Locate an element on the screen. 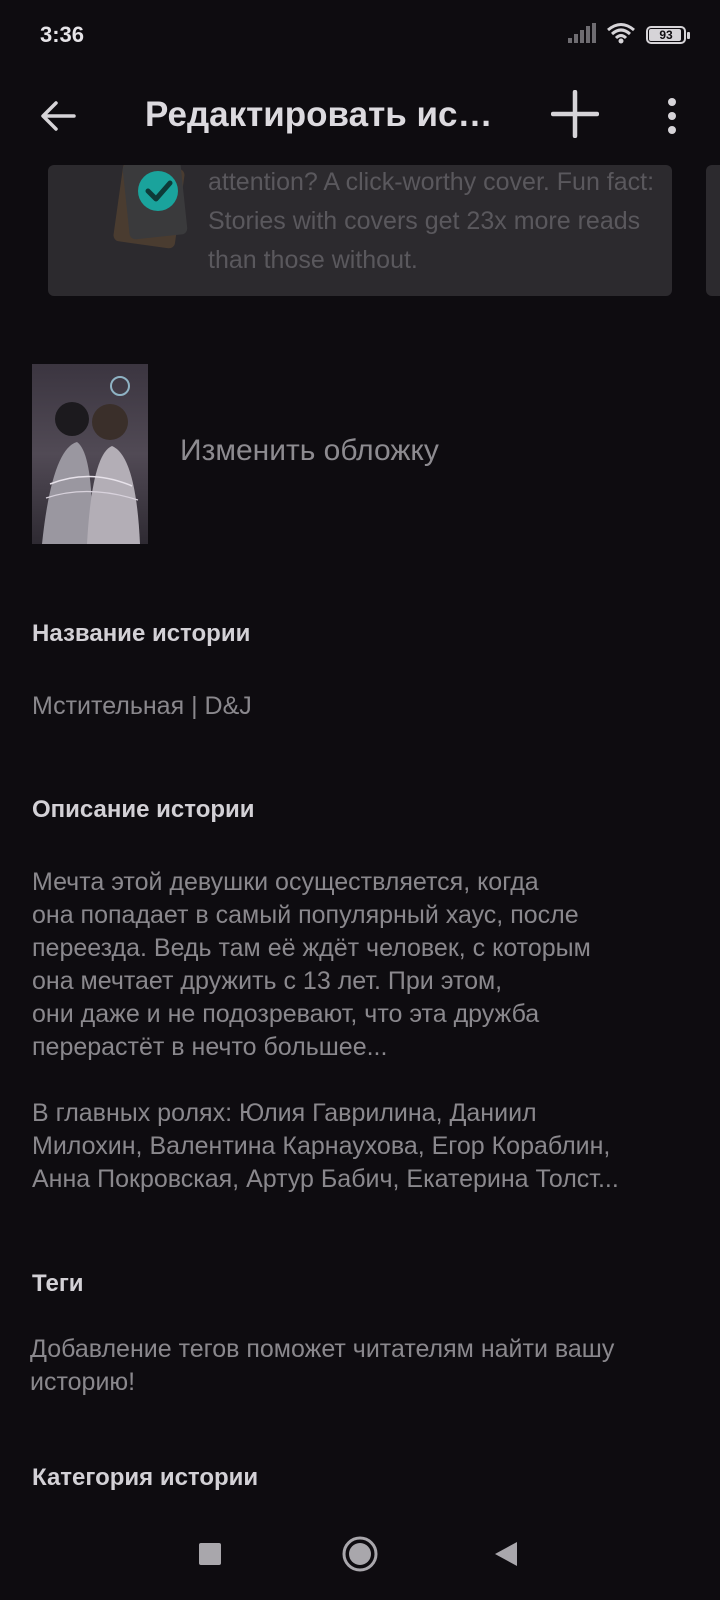 The width and height of the screenshot is (720, 1600). tags-label: Теги is located at coordinates (58, 1283).